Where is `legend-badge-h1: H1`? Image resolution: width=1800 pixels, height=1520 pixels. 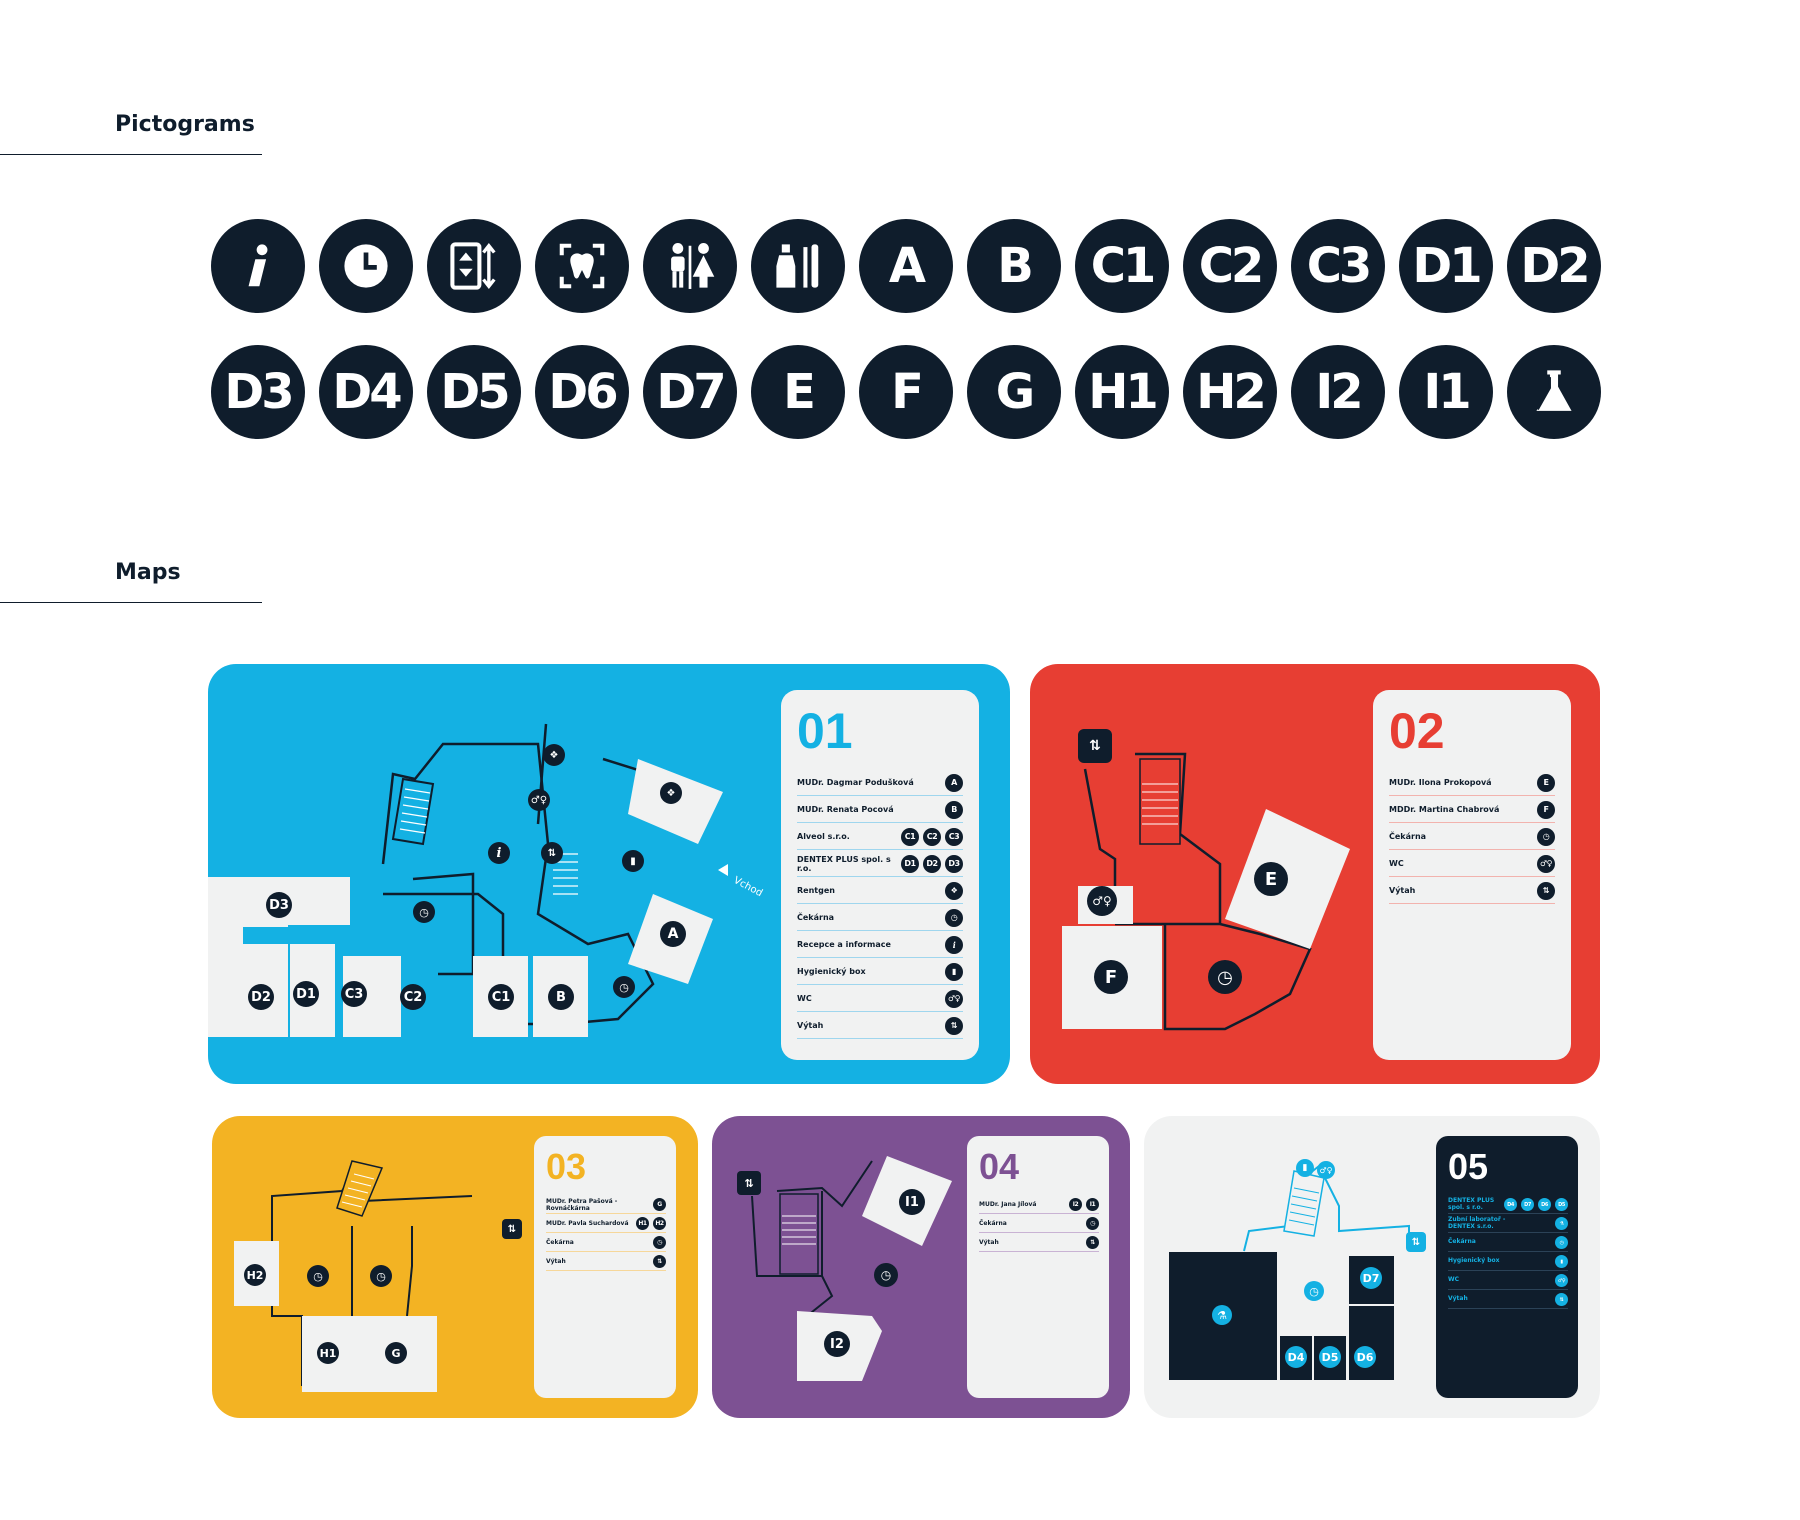
legend-badge-h1: H1 is located at coordinates (642, 1223).